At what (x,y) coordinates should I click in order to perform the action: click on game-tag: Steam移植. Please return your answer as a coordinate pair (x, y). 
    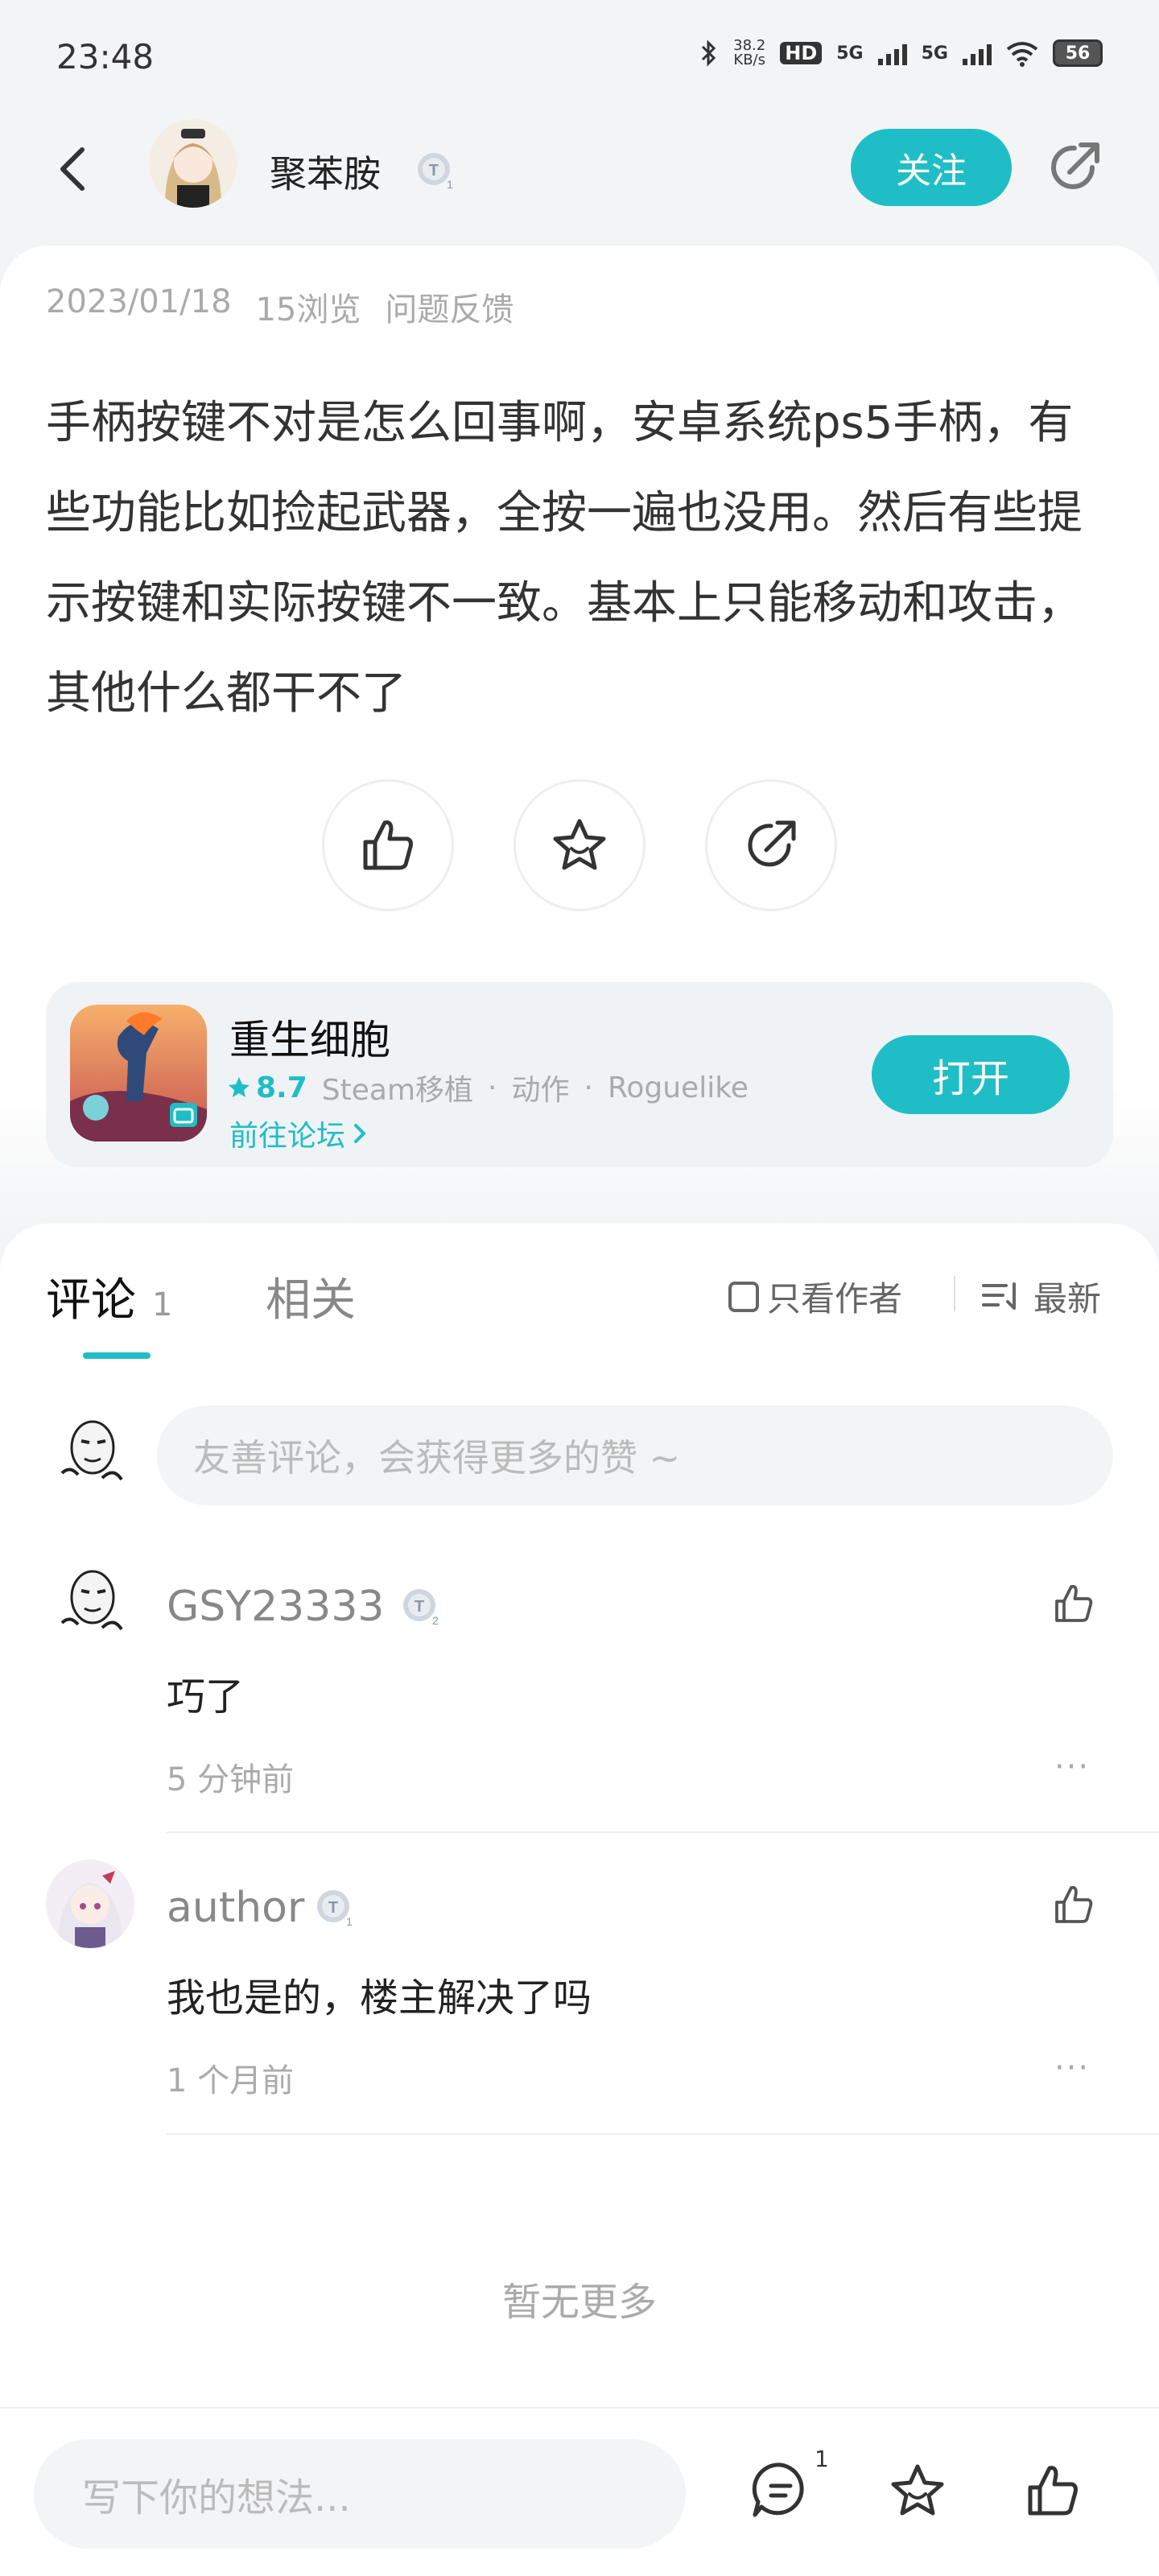
    Looking at the image, I should click on (397, 1090).